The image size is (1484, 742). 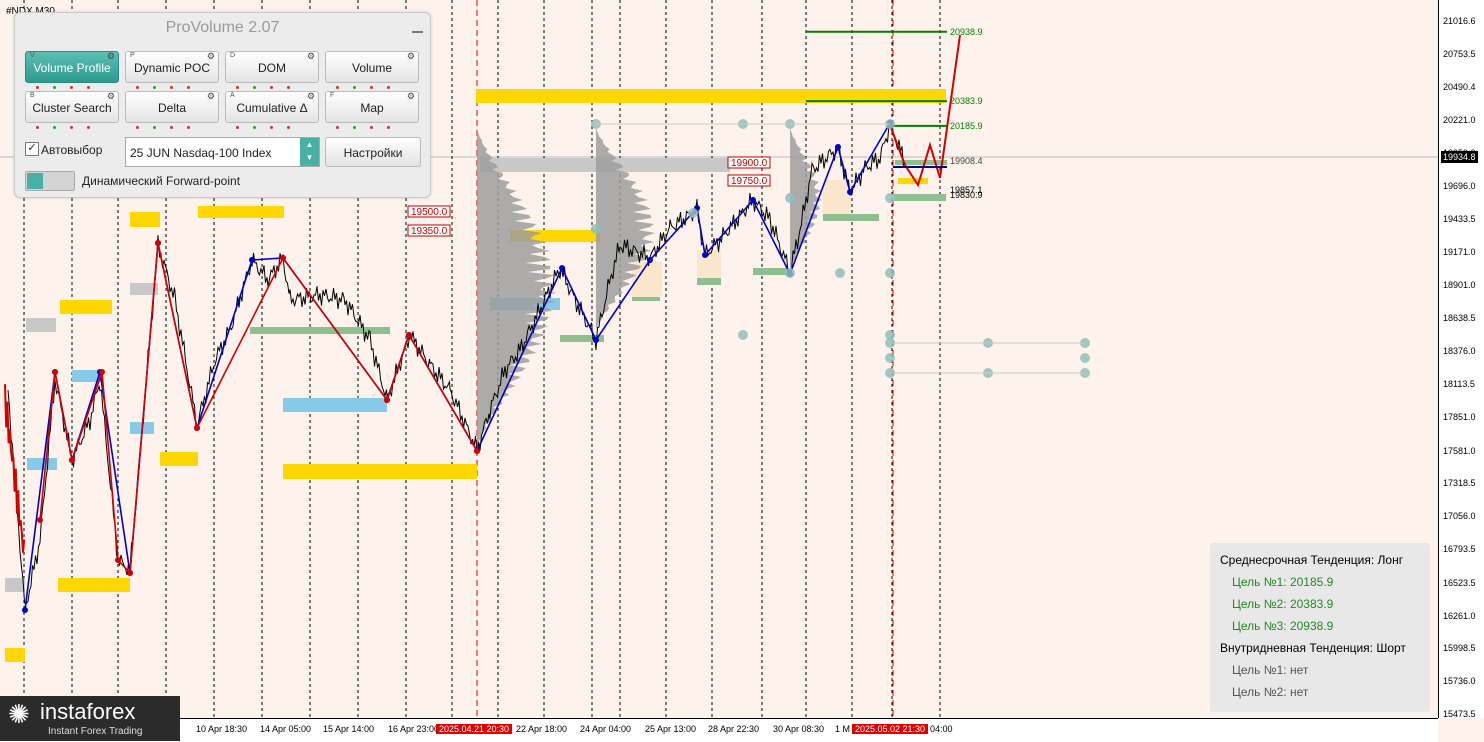 I want to click on target-label: 20938.9, so click(x=966, y=32).